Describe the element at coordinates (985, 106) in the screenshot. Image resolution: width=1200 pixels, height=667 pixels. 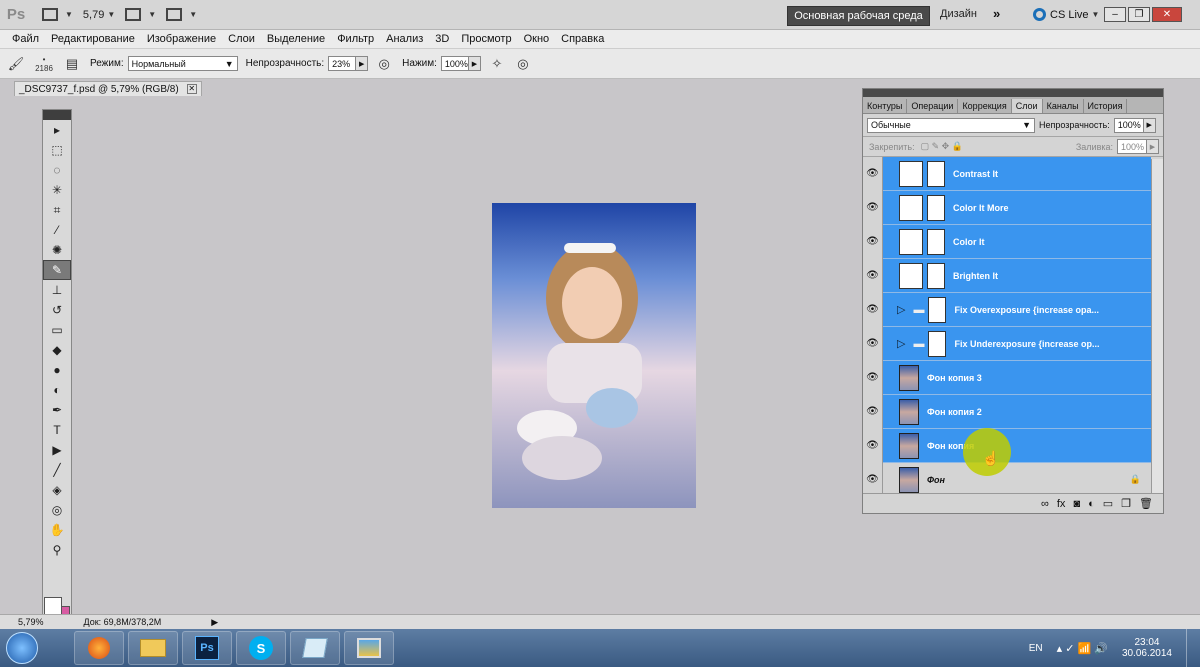
I see `panel-tab-2: Коррекция` at that location.